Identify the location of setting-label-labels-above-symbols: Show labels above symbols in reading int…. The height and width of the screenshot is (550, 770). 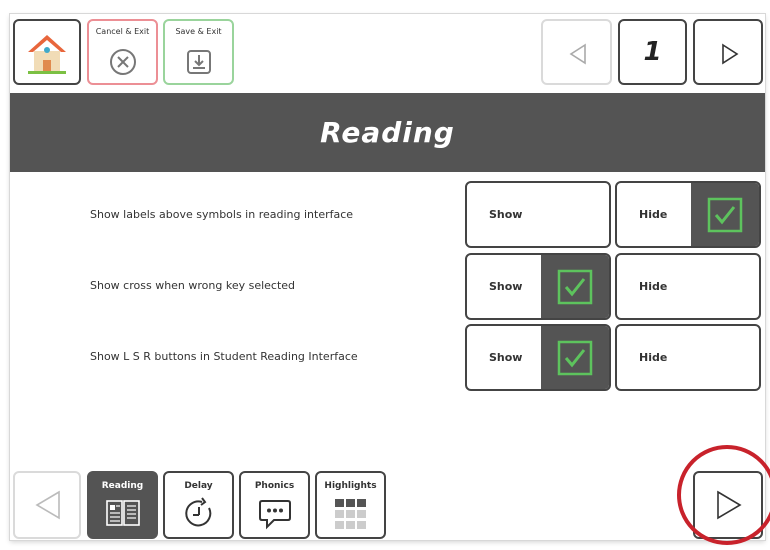
(222, 214).